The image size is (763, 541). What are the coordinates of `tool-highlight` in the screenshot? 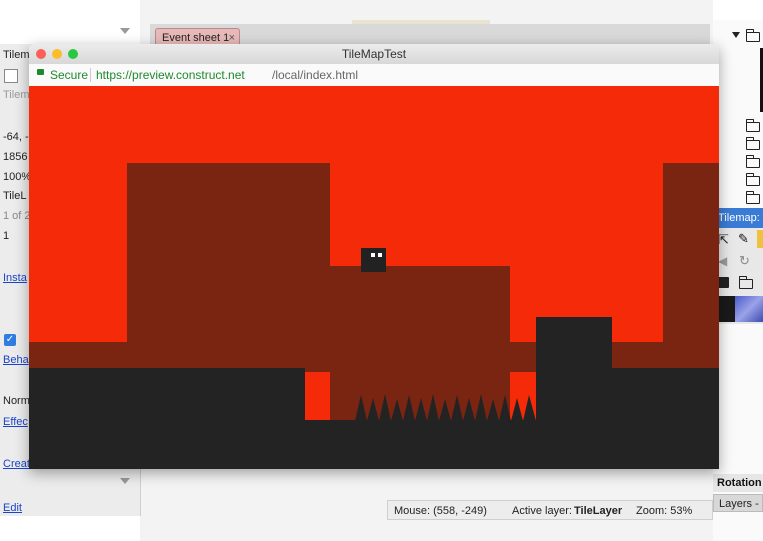 It's located at (760, 239).